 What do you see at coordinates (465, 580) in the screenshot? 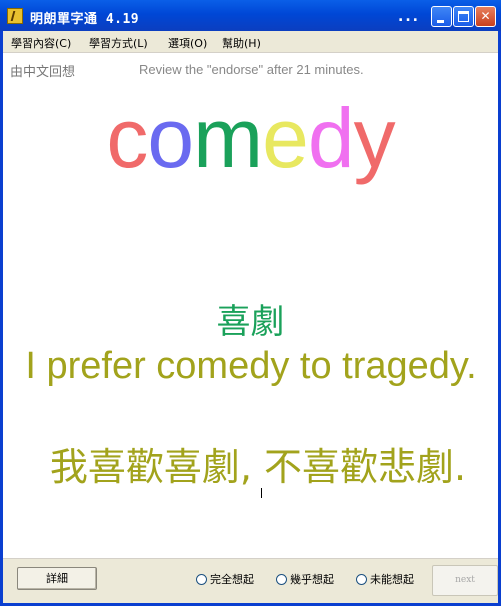
I see `next-button: next` at bounding box center [465, 580].